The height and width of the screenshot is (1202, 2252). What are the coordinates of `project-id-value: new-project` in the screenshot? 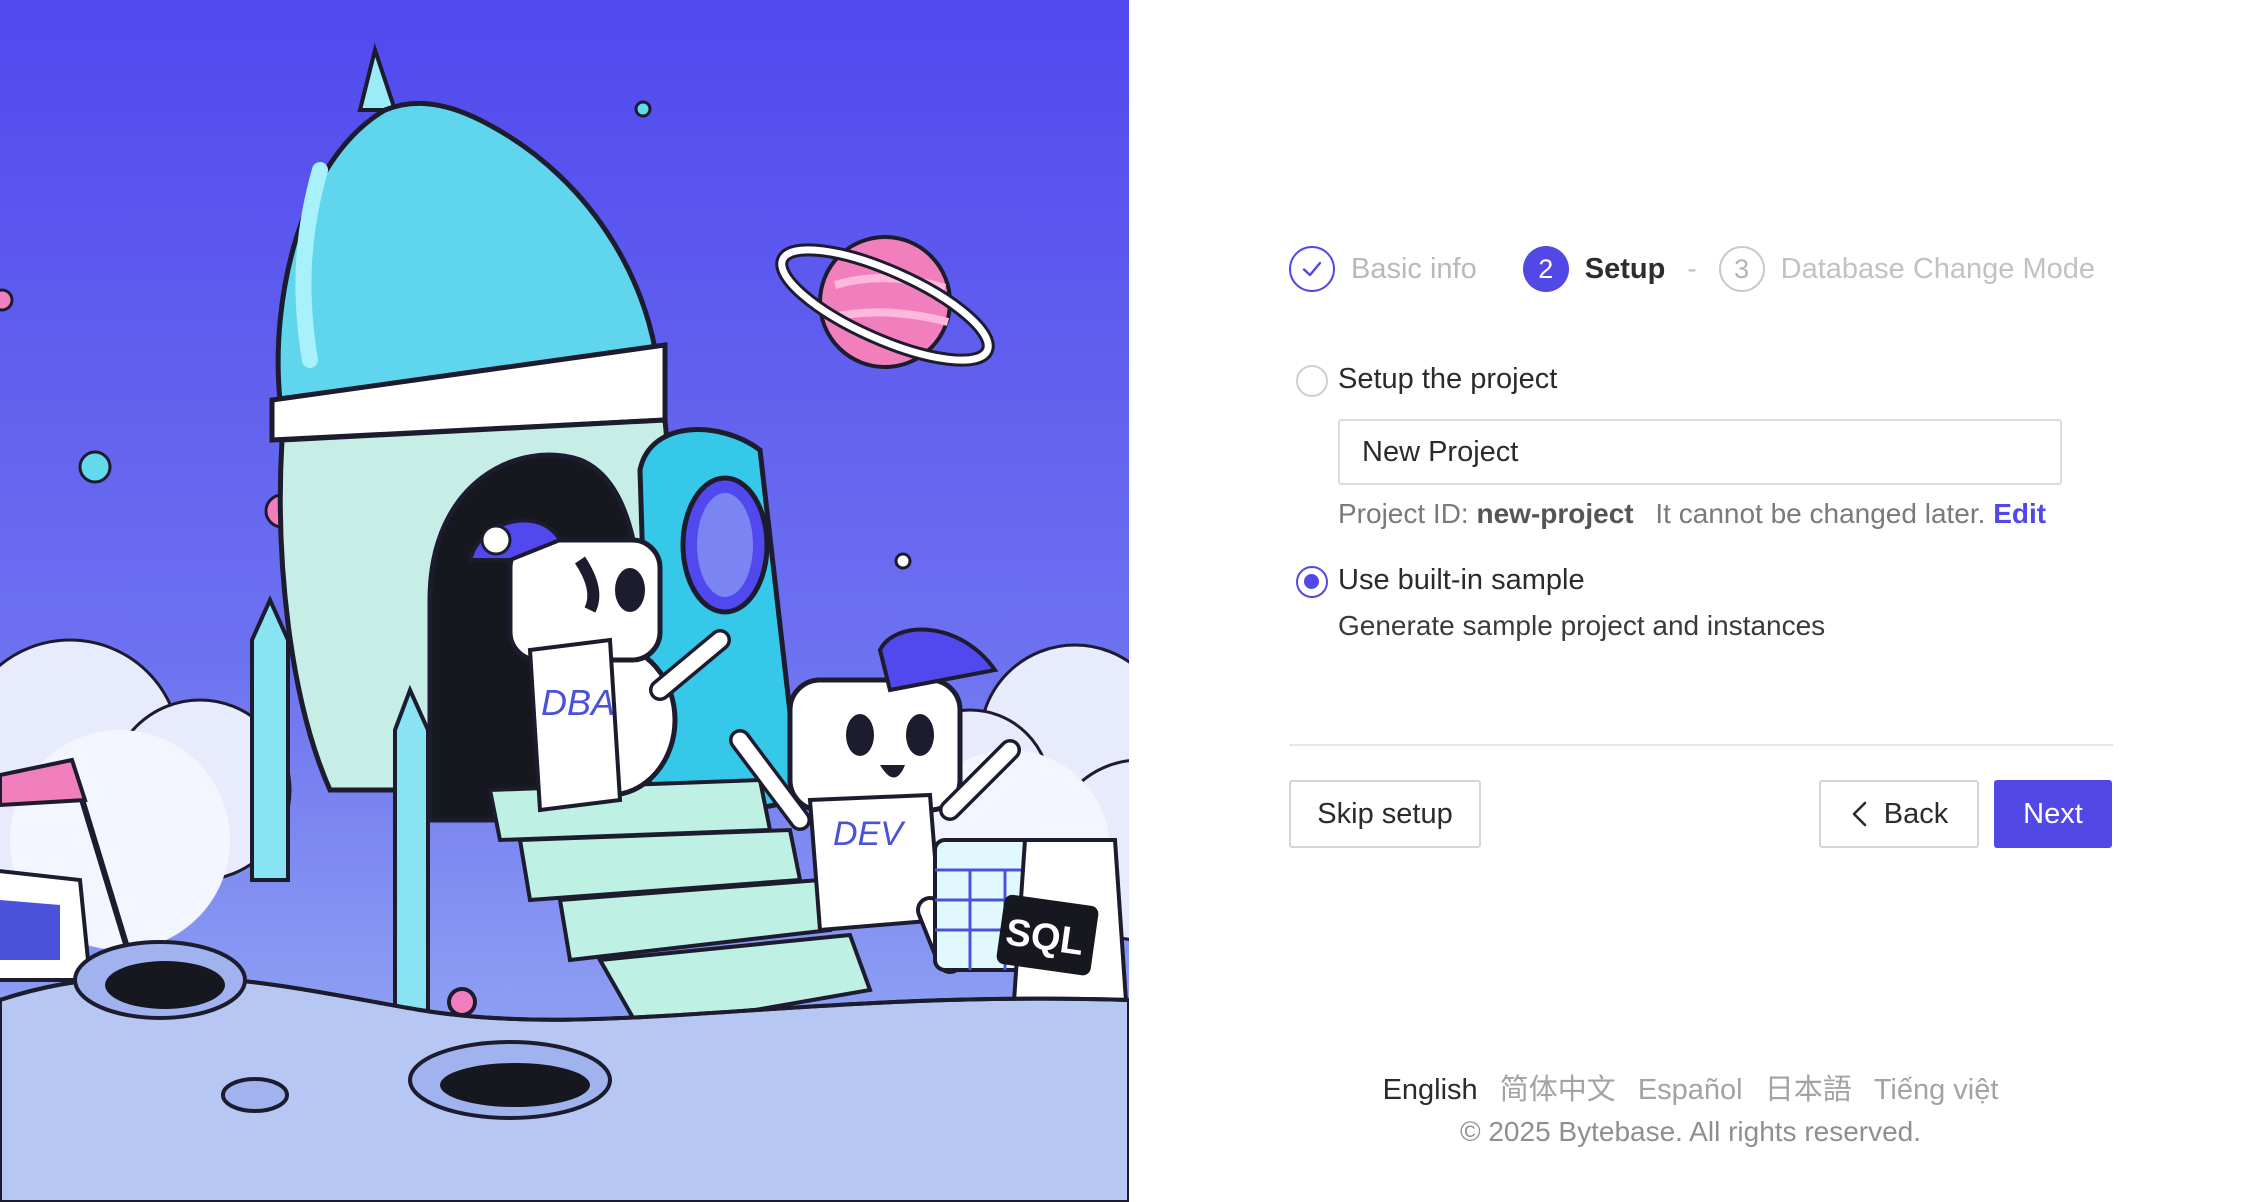 It's located at (1555, 513).